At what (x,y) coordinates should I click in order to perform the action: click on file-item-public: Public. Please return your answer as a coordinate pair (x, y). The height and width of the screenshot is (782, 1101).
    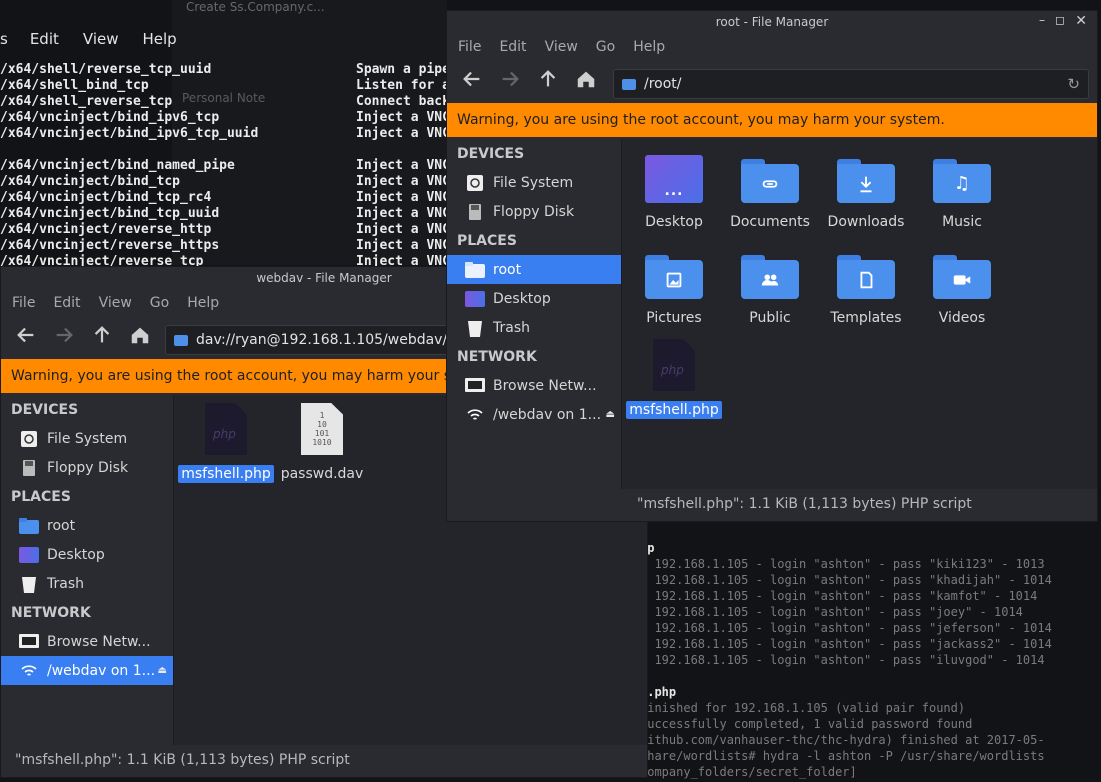
    Looking at the image, I should click on (770, 288).